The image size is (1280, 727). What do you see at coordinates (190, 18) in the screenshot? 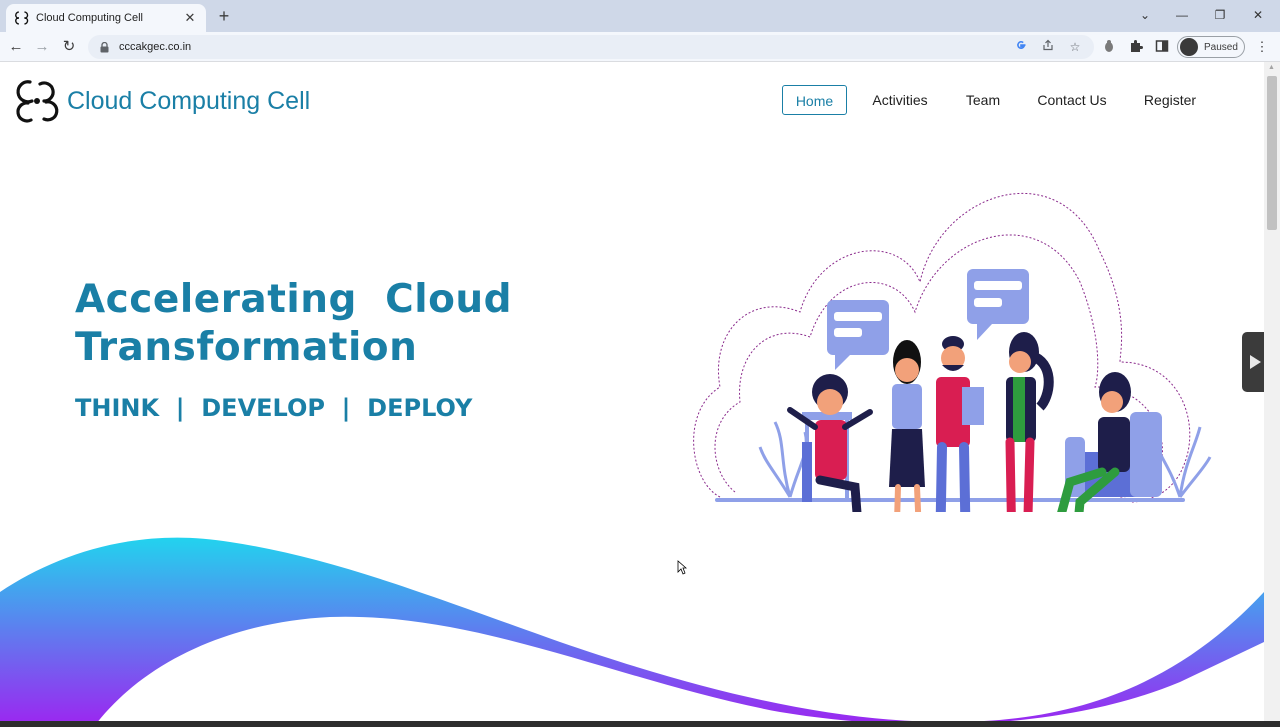
I see `tab-close-icon: ✕` at bounding box center [190, 18].